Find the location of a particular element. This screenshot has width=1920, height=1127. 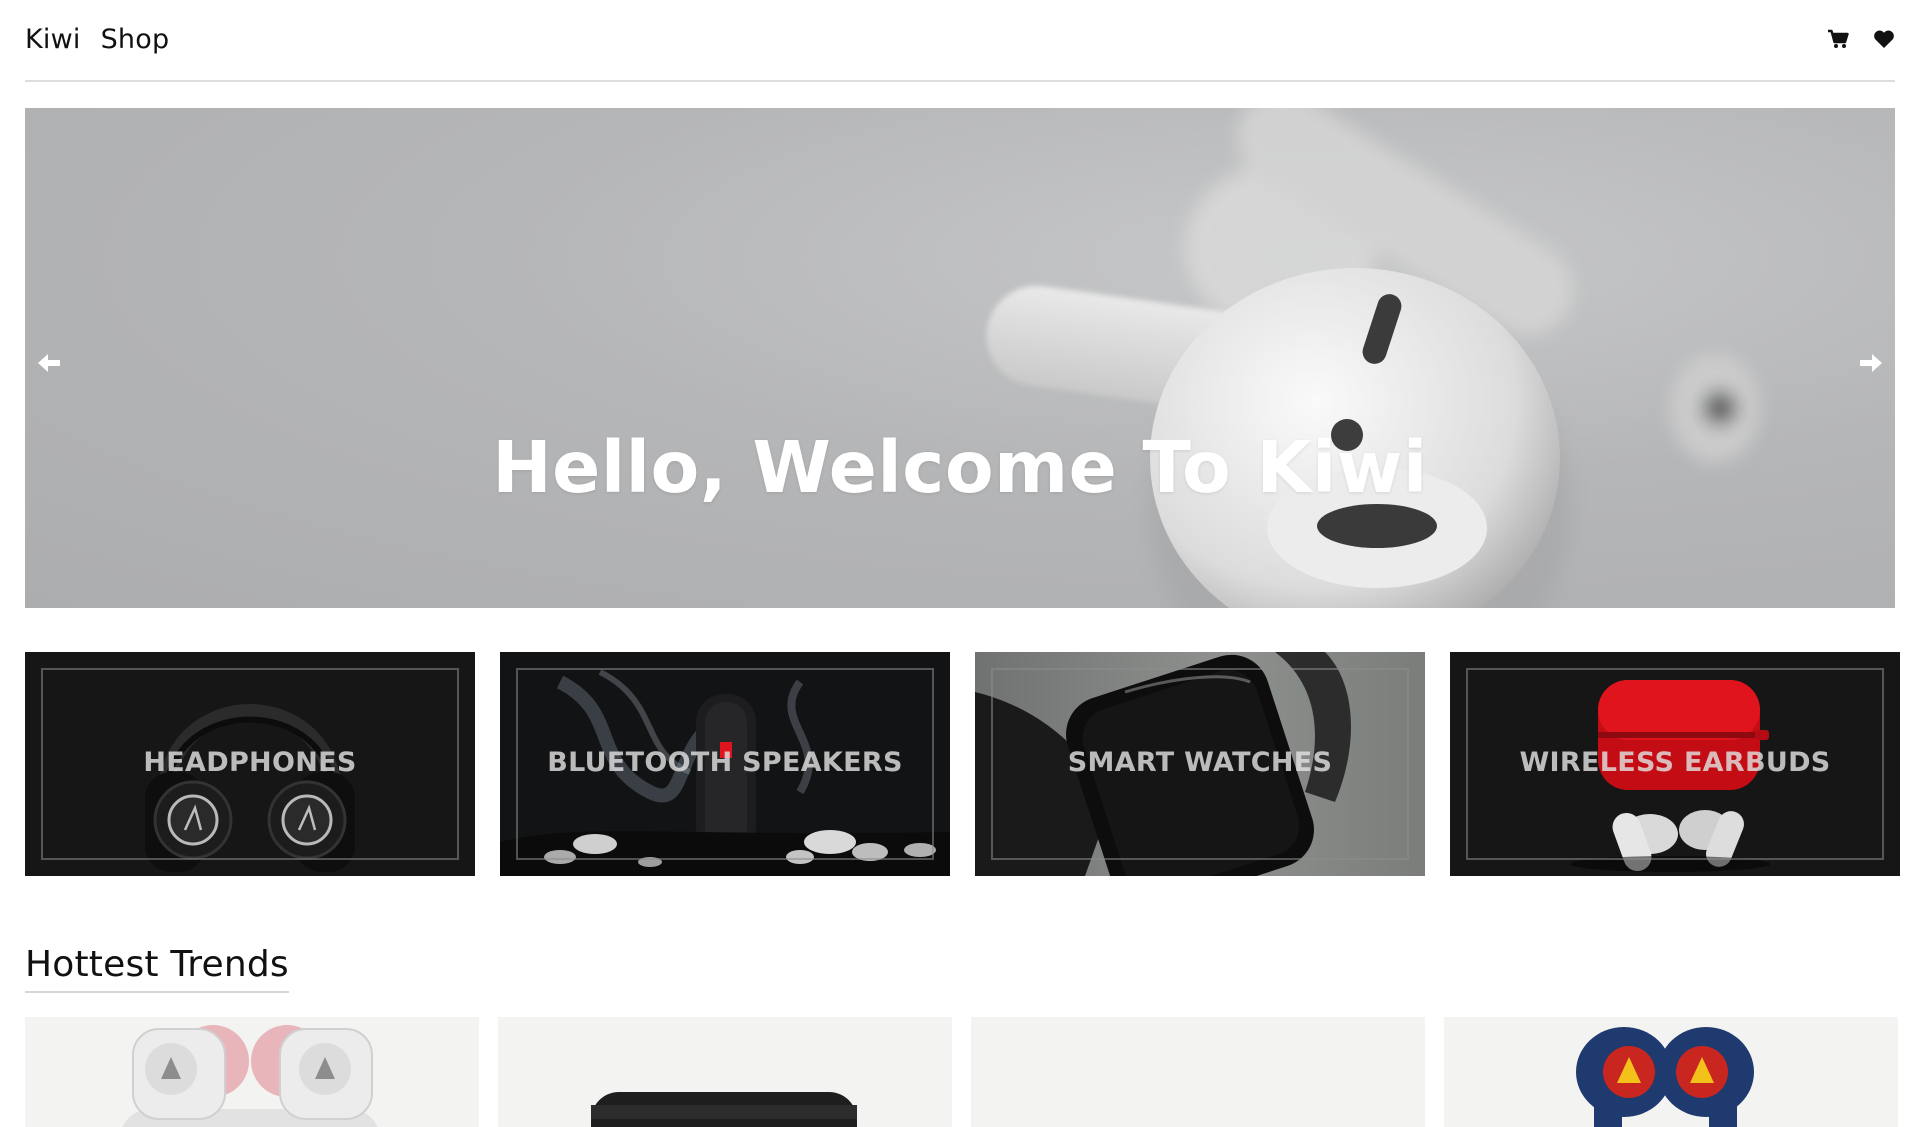

section-title-hottest-trends: Hottest Trends is located at coordinates (157, 968).